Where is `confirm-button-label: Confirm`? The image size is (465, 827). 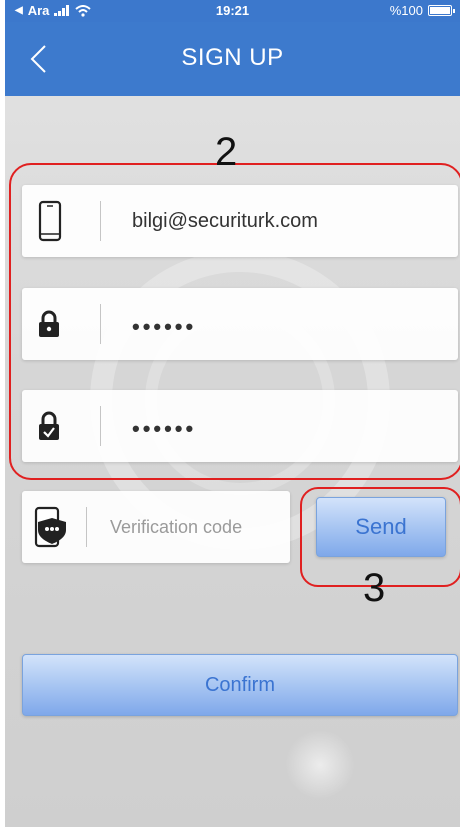
confirm-button-label: Confirm is located at coordinates (239, 685).